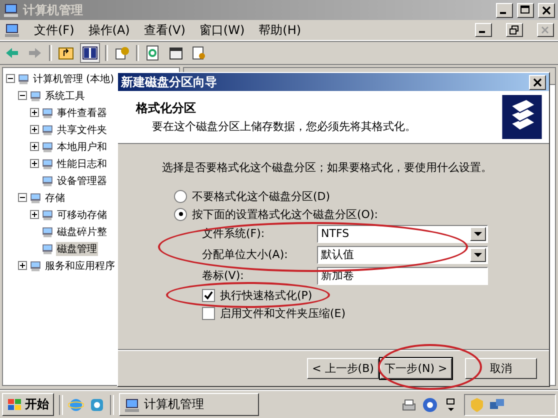 The height and width of the screenshot is (418, 558). I want to click on checkbox-label: 启用文件和文件夹压缩(E), so click(283, 313).